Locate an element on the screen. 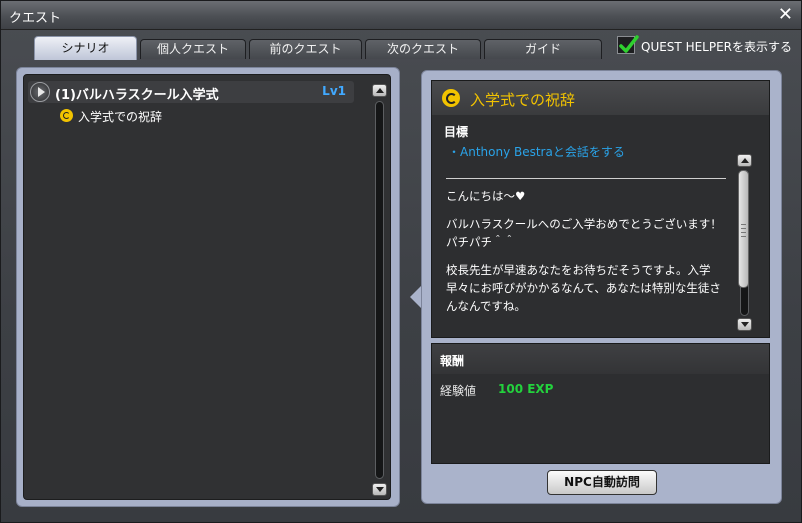  tab-personal-quest: 個人クエスト is located at coordinates (193, 49).